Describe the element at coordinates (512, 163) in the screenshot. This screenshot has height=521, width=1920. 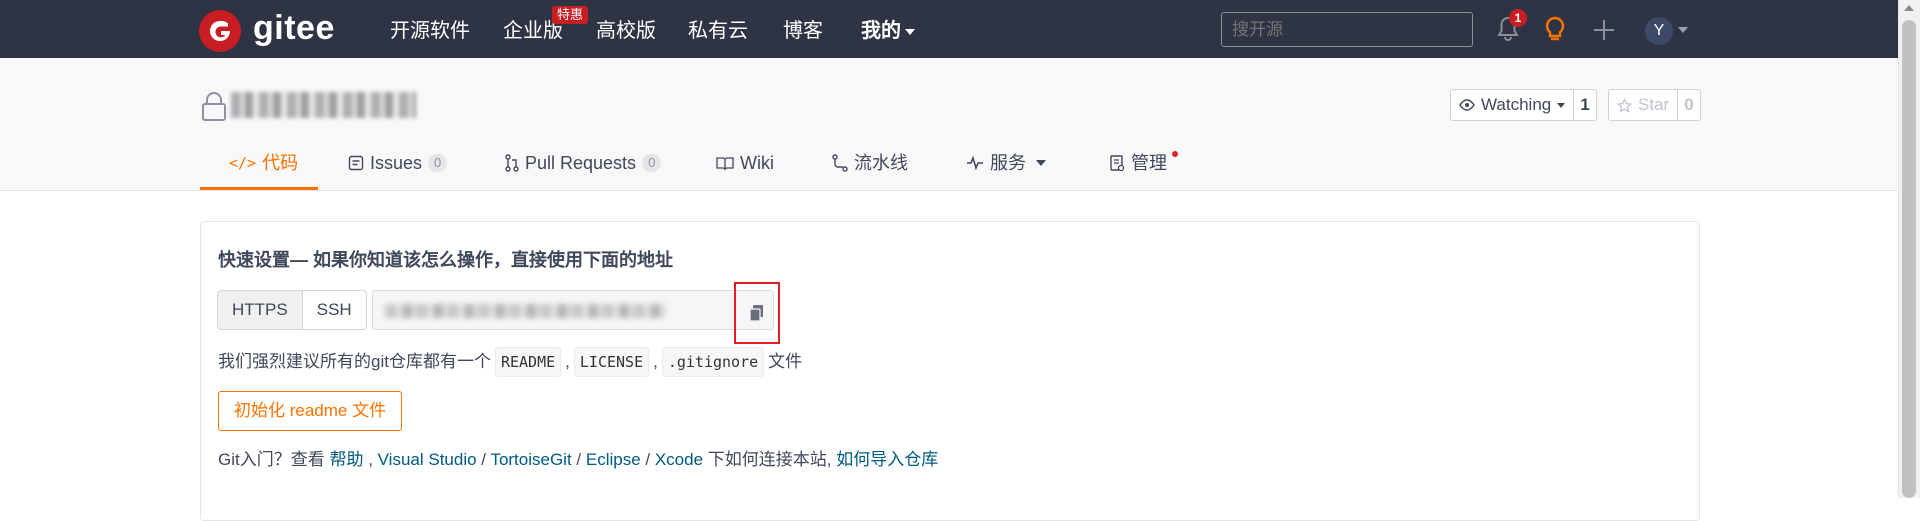
I see `pull-request-icon` at that location.